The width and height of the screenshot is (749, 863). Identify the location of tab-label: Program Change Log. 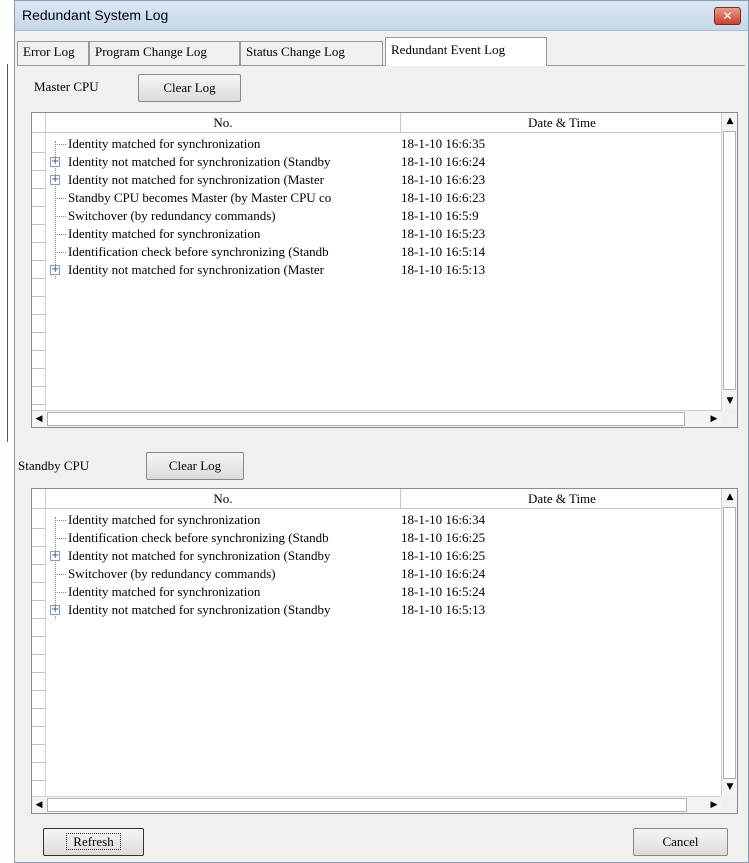
(151, 51).